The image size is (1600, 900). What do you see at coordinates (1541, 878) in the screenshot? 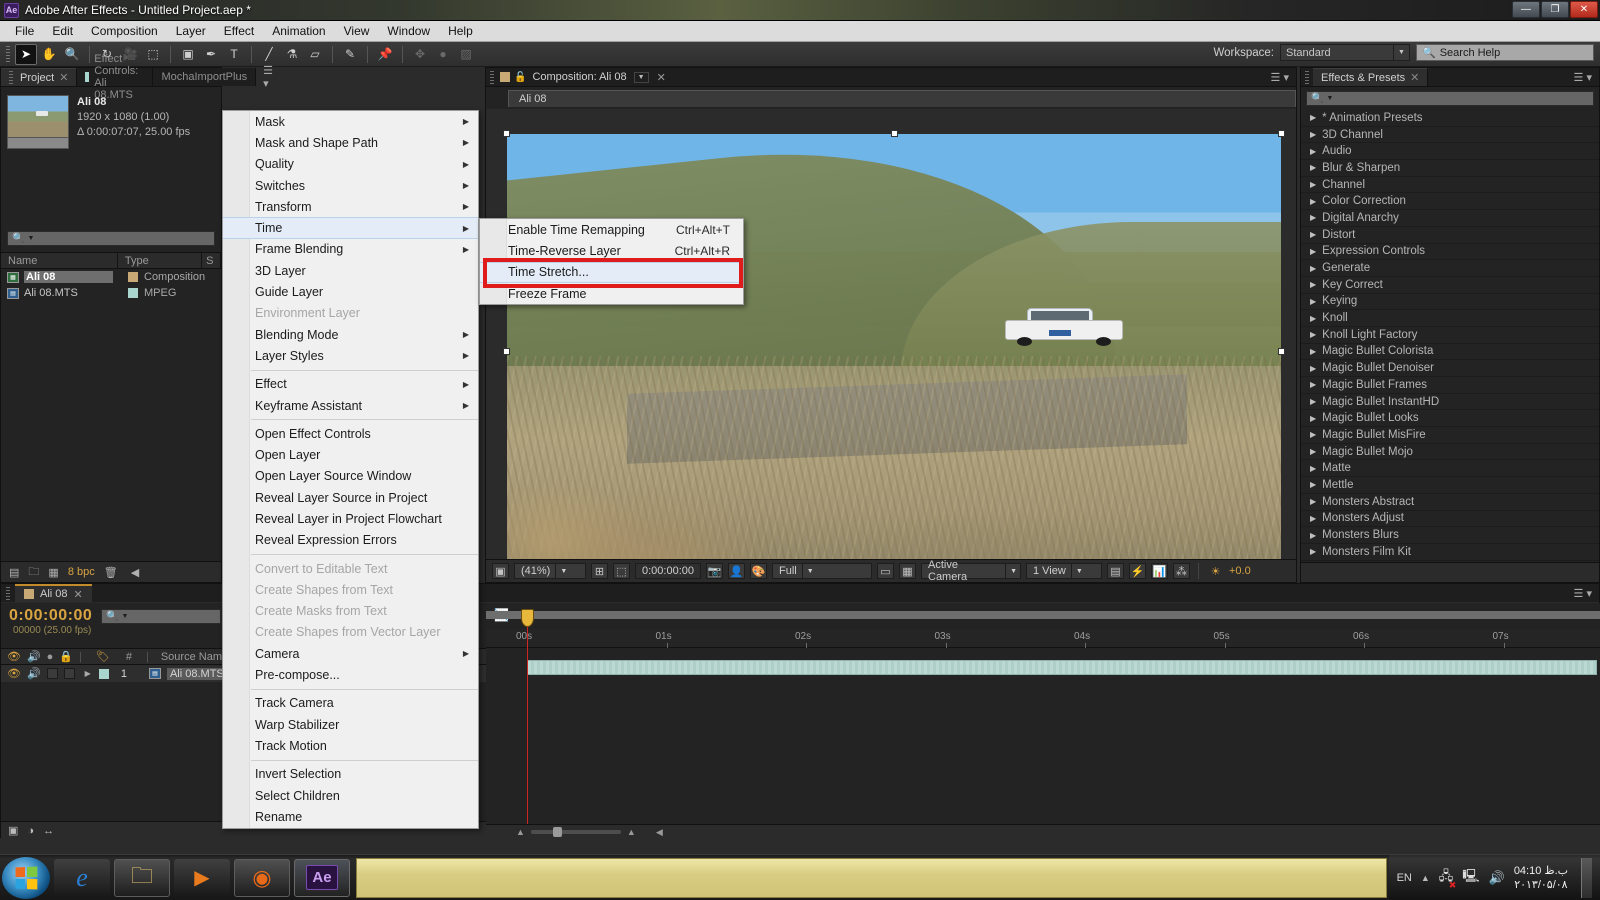
I see `system-clock: 04:10 ب.ظ ۲۰۱۳/۰۵/۰۸` at bounding box center [1541, 878].